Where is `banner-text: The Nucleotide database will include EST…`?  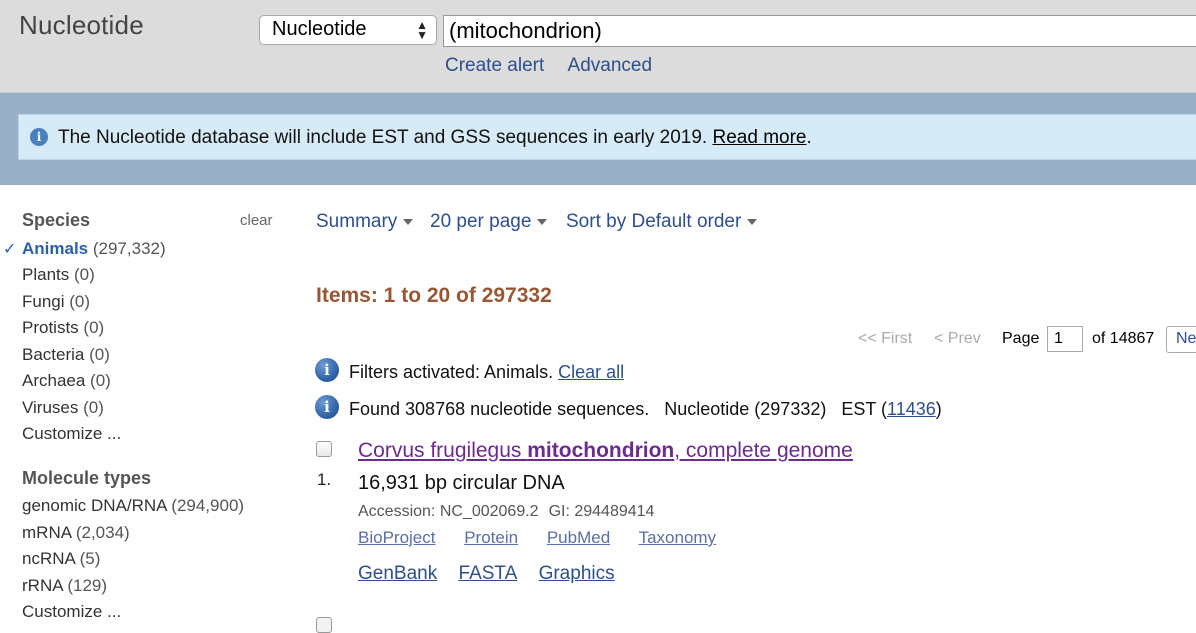 banner-text: The Nucleotide database will include EST… is located at coordinates (385, 137).